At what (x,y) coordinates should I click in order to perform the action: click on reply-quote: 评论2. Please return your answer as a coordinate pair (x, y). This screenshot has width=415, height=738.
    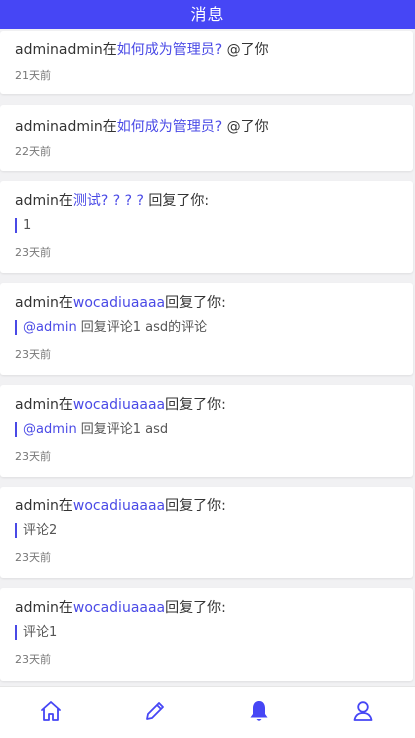
    Looking at the image, I should click on (36, 530).